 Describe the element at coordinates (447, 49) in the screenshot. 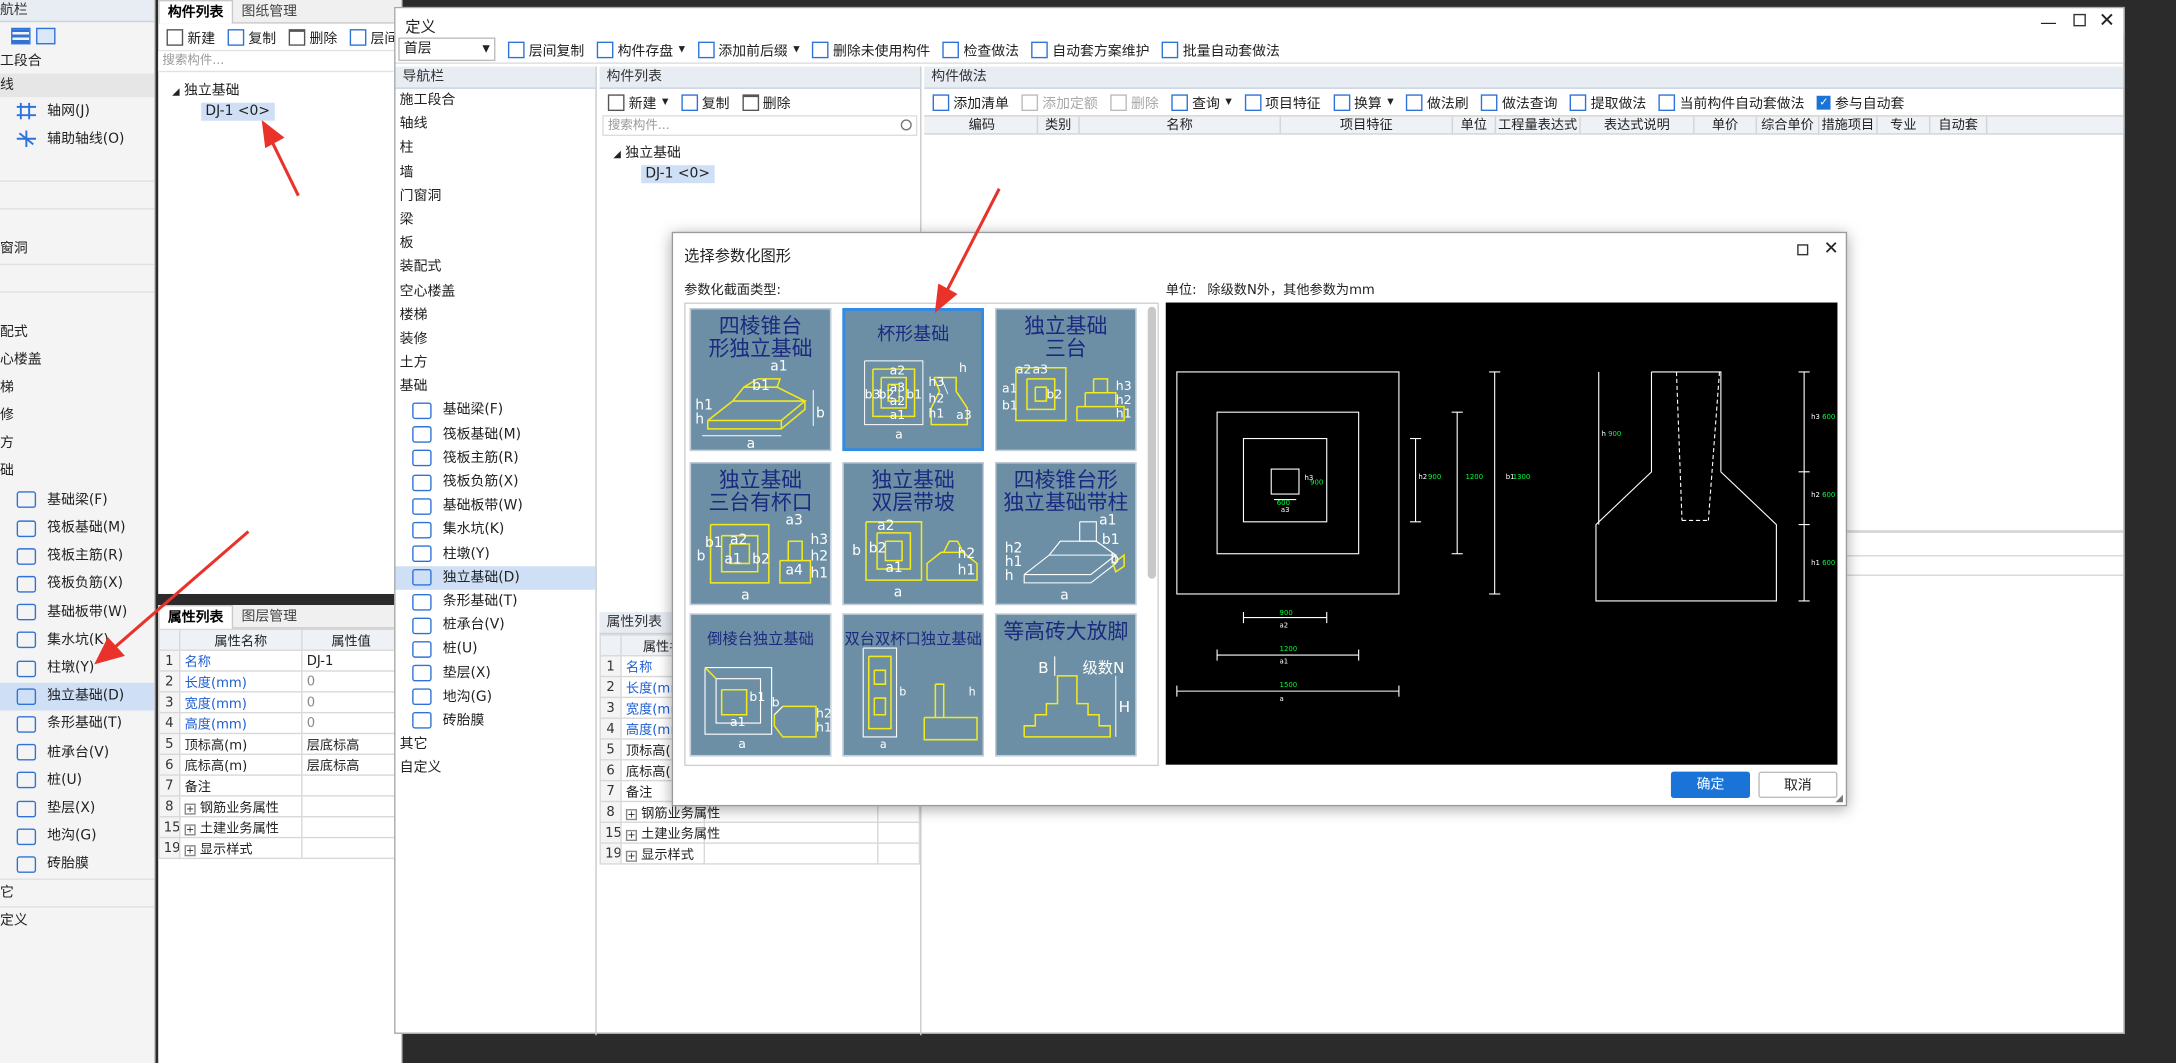

I see `floor-select: 首层 ▼` at that location.